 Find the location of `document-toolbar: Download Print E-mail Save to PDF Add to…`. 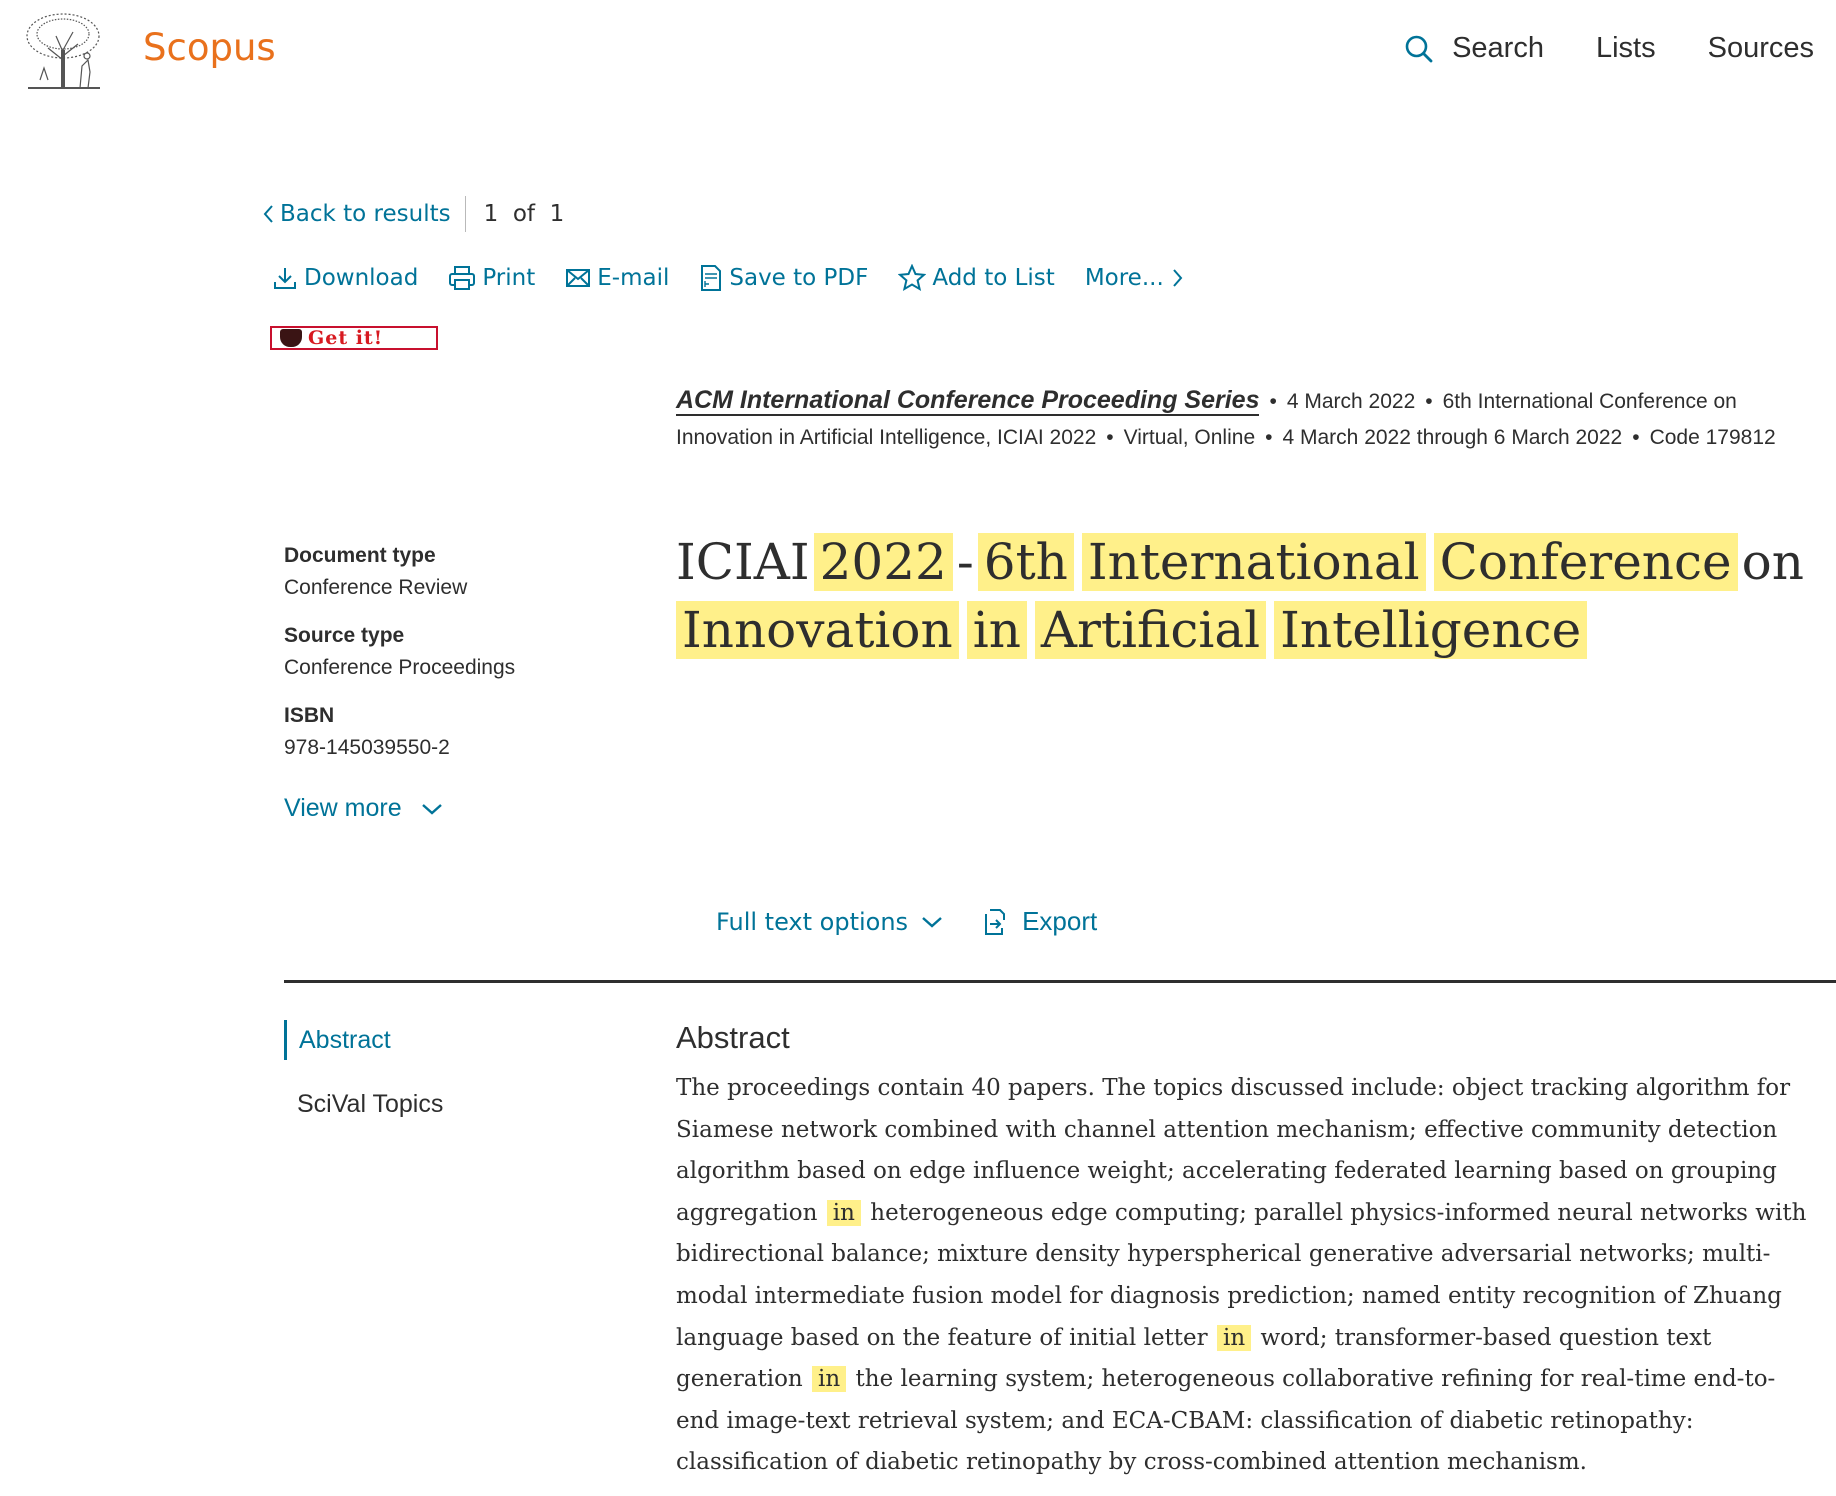

document-toolbar: Download Print E-mail Save to PDF Add to… is located at coordinates (746, 278).